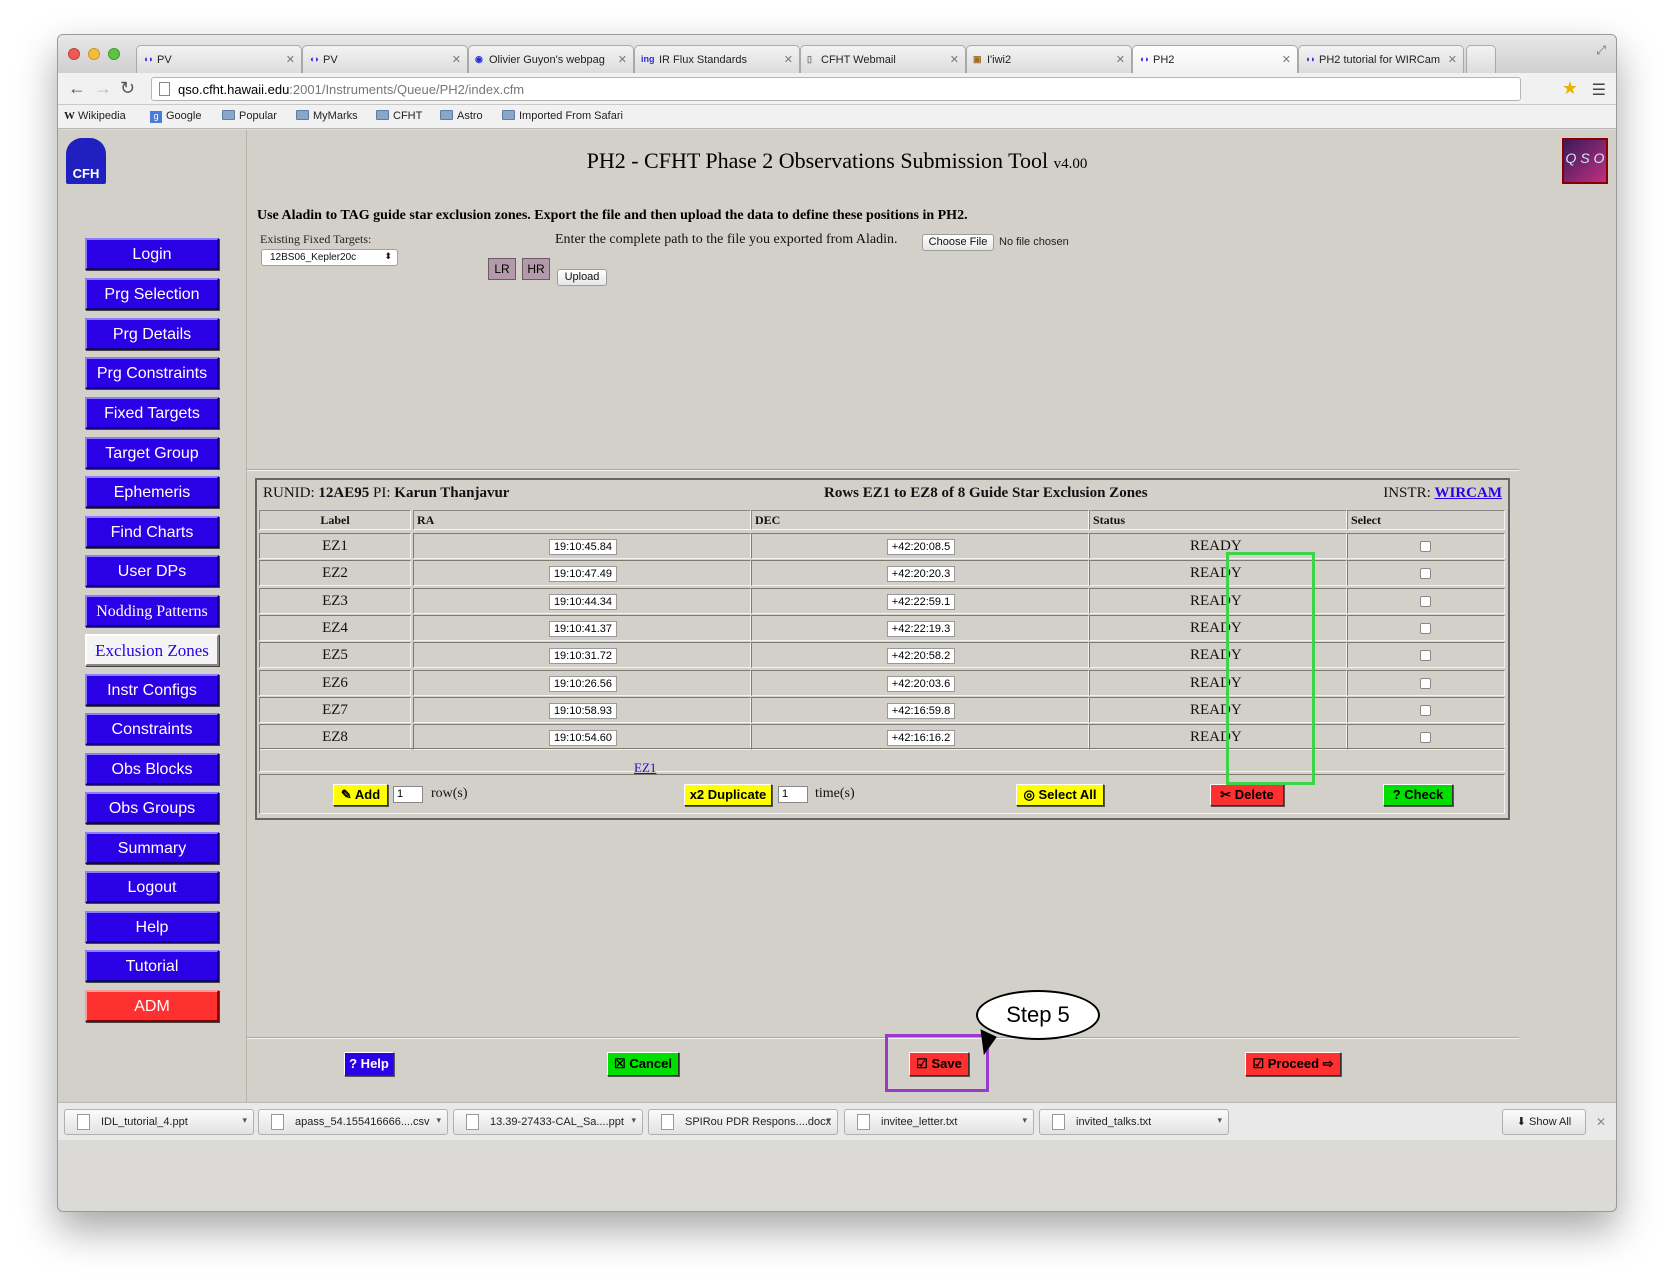 The image size is (1668, 1288). I want to click on help-button: ? Help, so click(369, 1064).